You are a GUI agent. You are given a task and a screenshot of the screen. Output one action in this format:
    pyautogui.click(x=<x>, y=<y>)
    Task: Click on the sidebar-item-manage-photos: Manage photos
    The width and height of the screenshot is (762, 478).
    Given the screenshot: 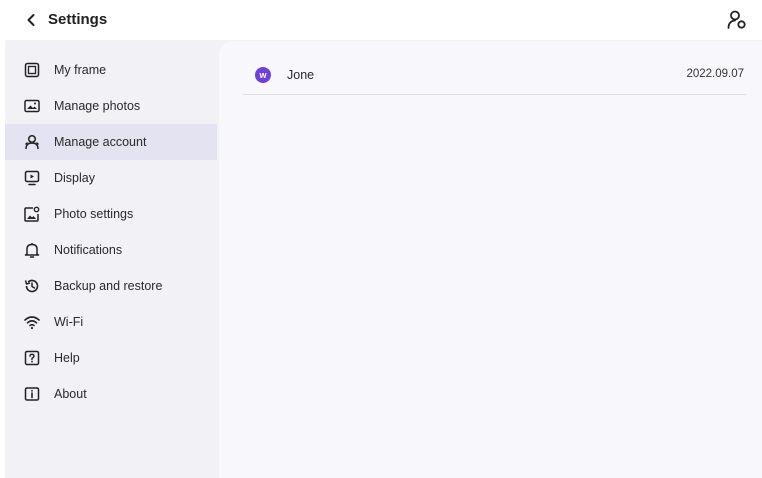 What is the action you would take?
    pyautogui.click(x=111, y=106)
    